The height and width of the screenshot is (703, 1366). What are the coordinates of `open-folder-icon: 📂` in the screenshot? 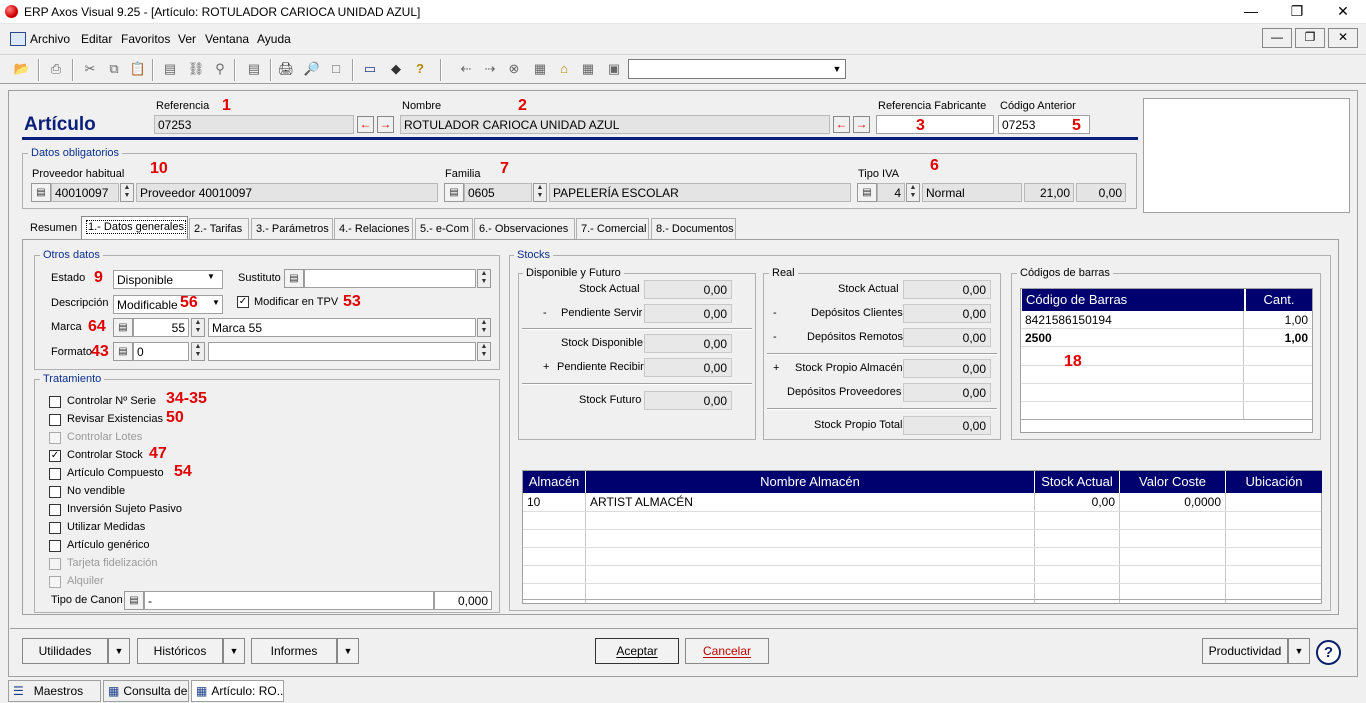 It's located at (22, 69).